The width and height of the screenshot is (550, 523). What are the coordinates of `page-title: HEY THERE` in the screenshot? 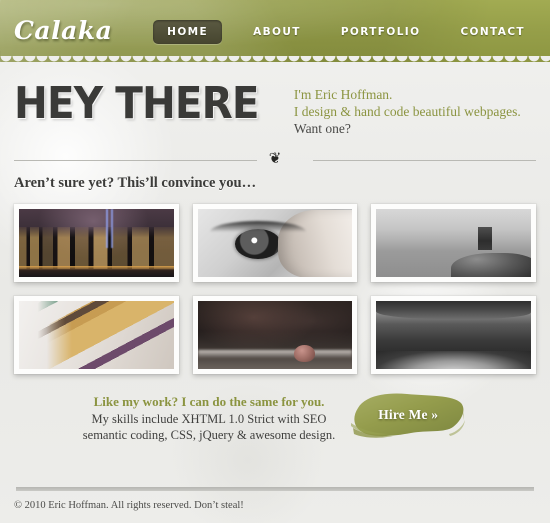 It's located at (137, 103).